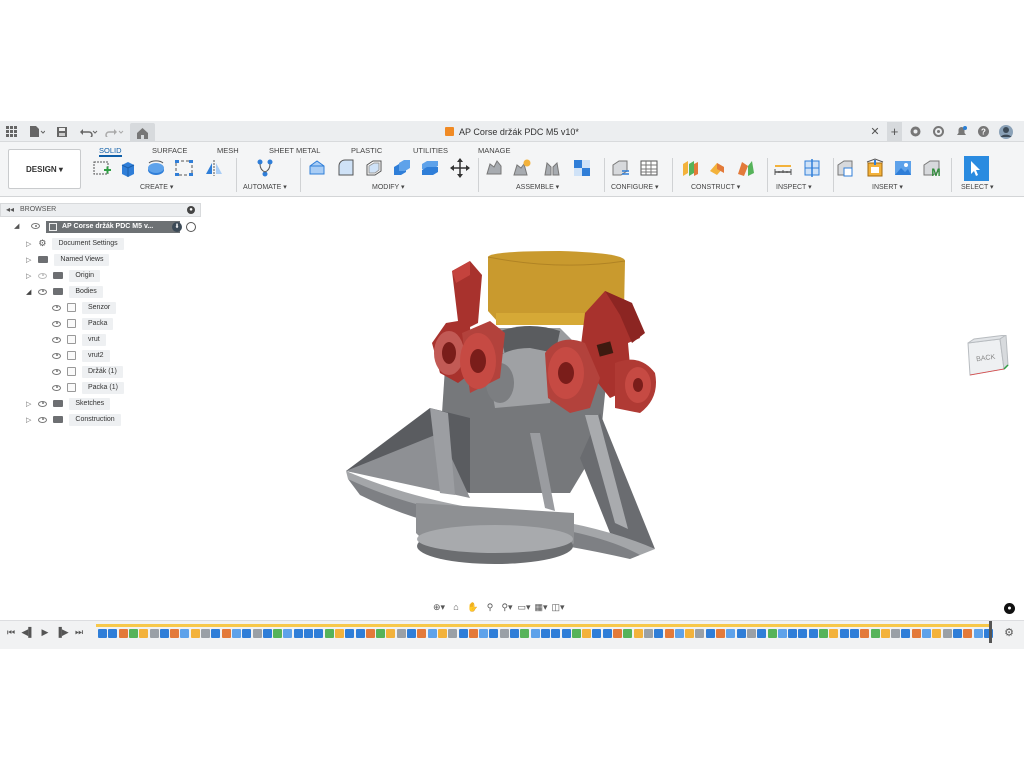 The width and height of the screenshot is (1024, 768). I want to click on browser-item-sketches: ▷ Sketches, so click(68, 403).